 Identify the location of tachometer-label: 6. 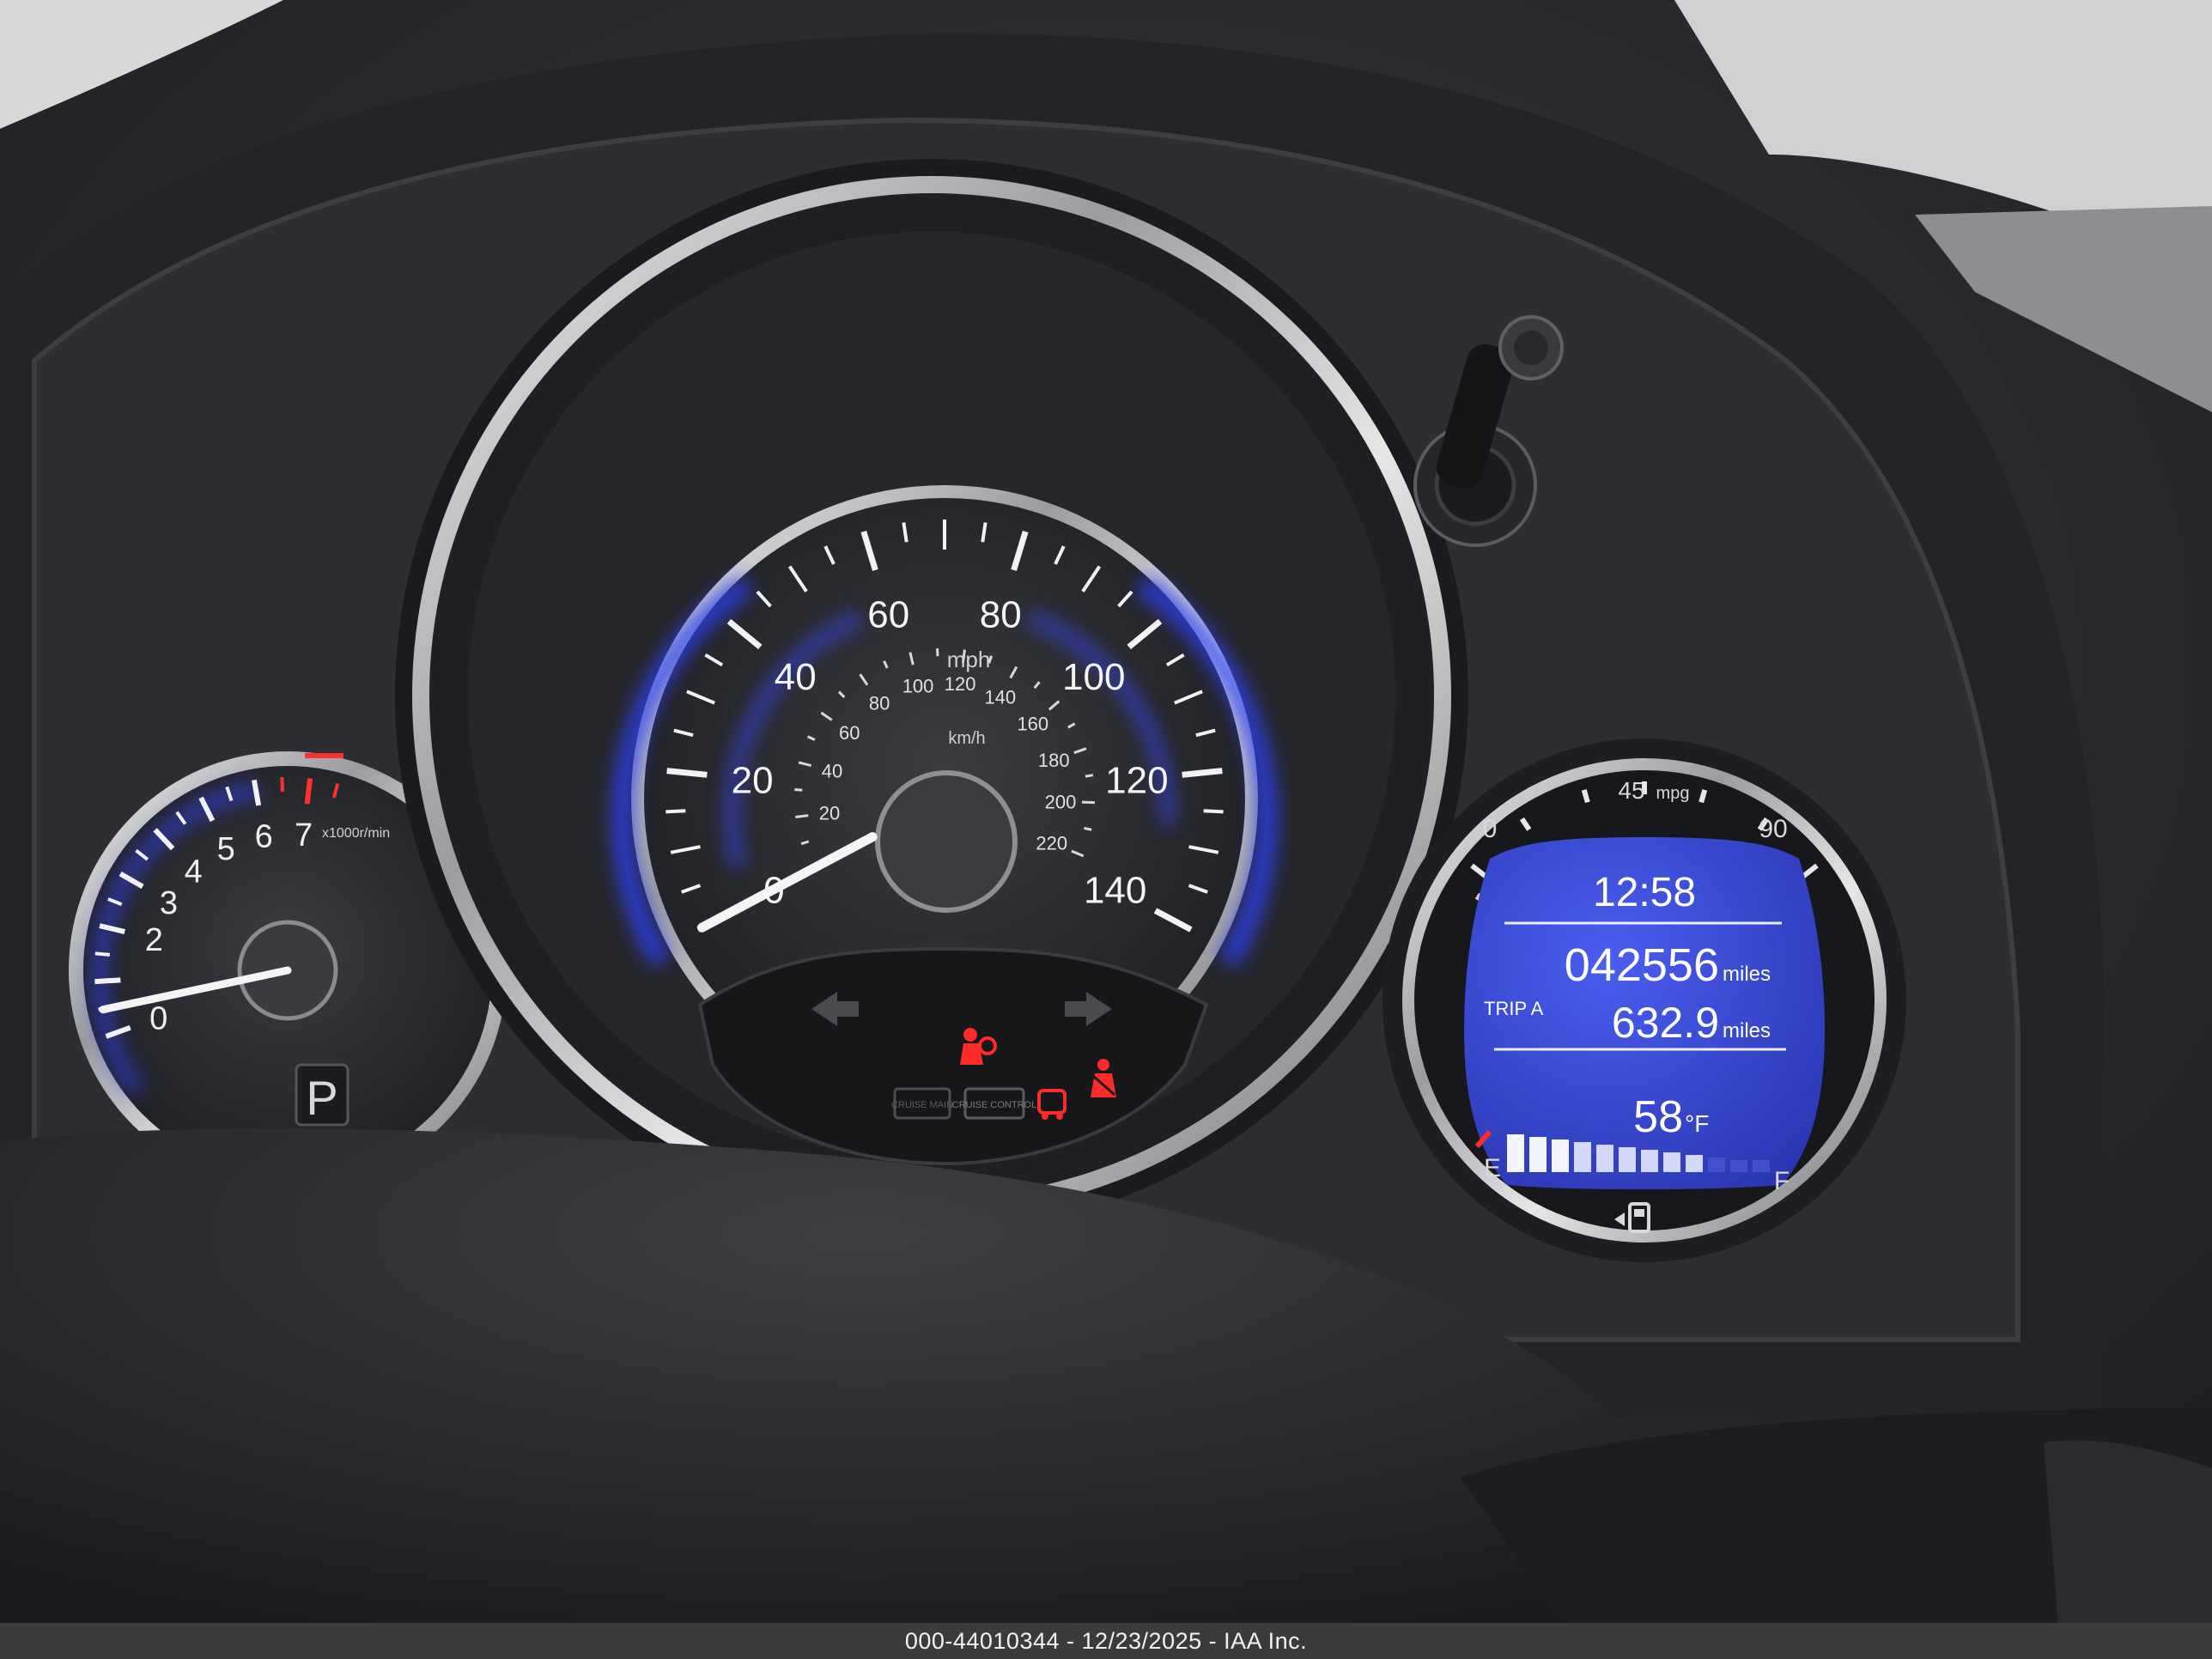
(264, 836).